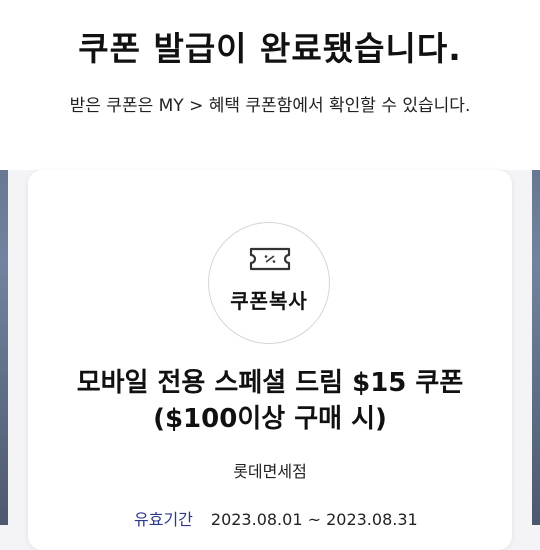  Describe the element at coordinates (269, 283) in the screenshot. I see `copy-coupon-button: 쿠폰복사` at that location.